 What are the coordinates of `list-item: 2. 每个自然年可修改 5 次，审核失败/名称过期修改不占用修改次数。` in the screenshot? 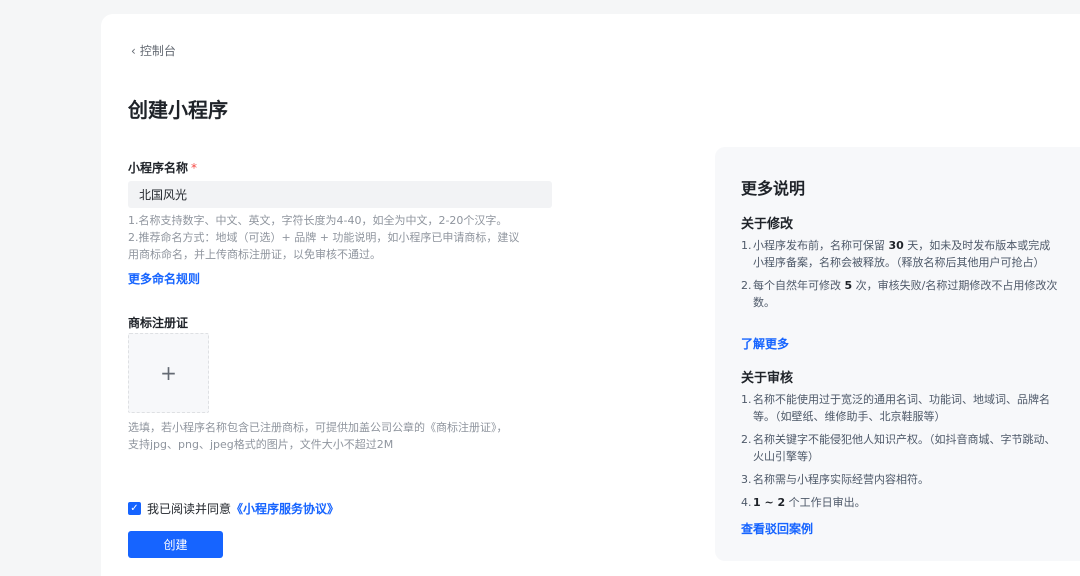 It's located at (900, 294).